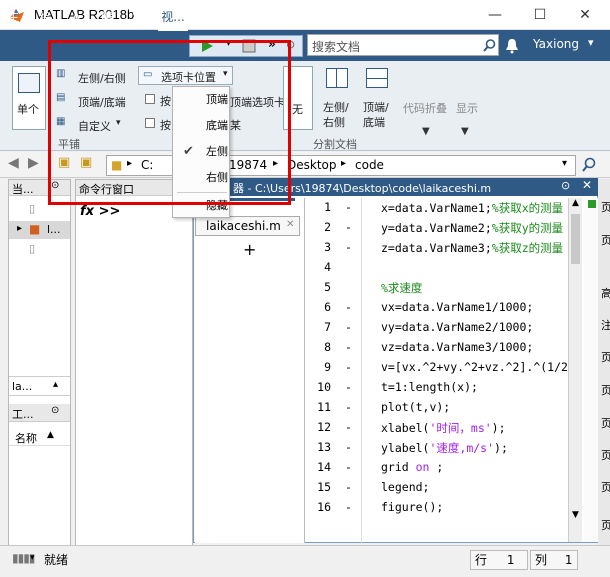 The image size is (610, 577). Describe the element at coordinates (398, 467) in the screenshot. I see `code-text: grid` at that location.